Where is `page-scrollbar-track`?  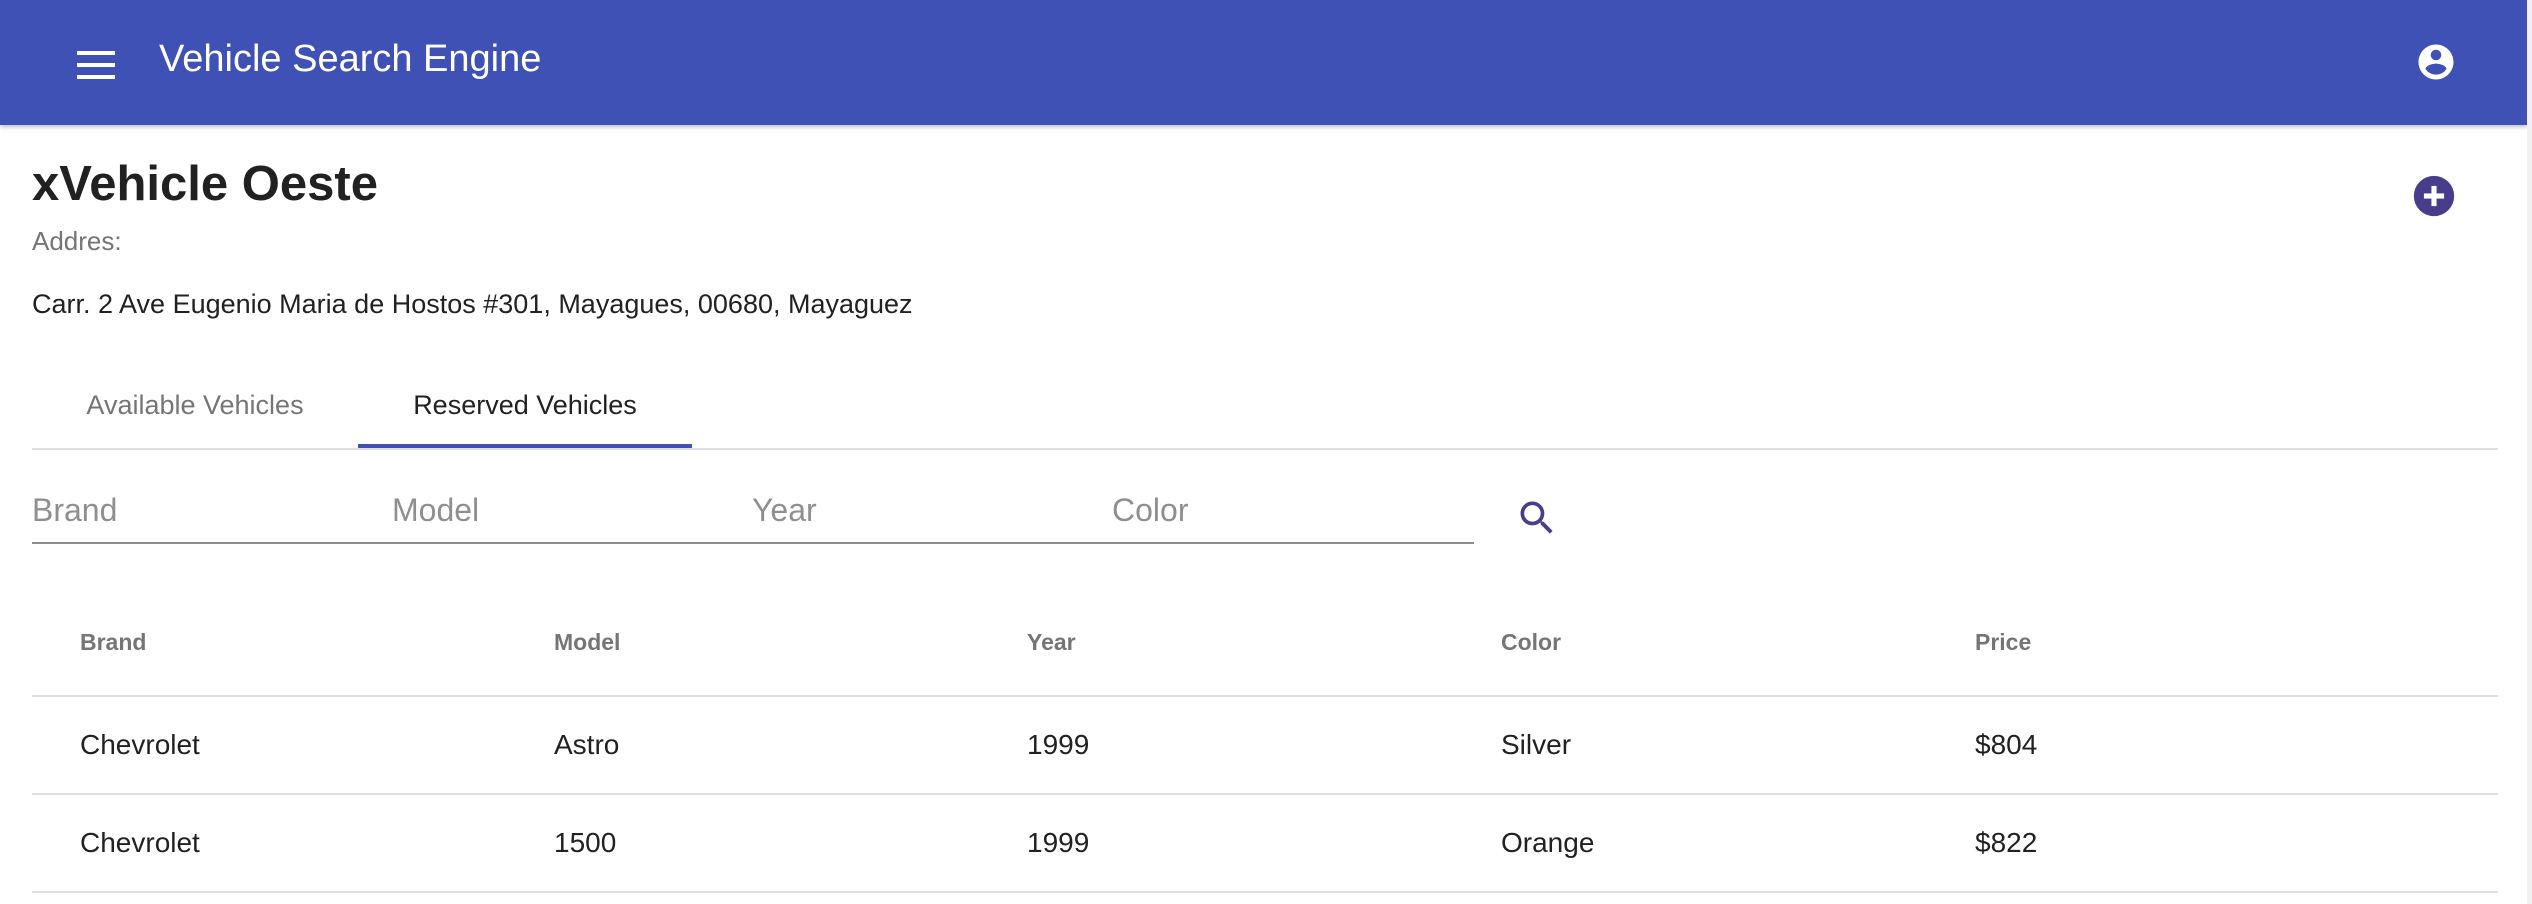
page-scrollbar-track is located at coordinates (2529, 452).